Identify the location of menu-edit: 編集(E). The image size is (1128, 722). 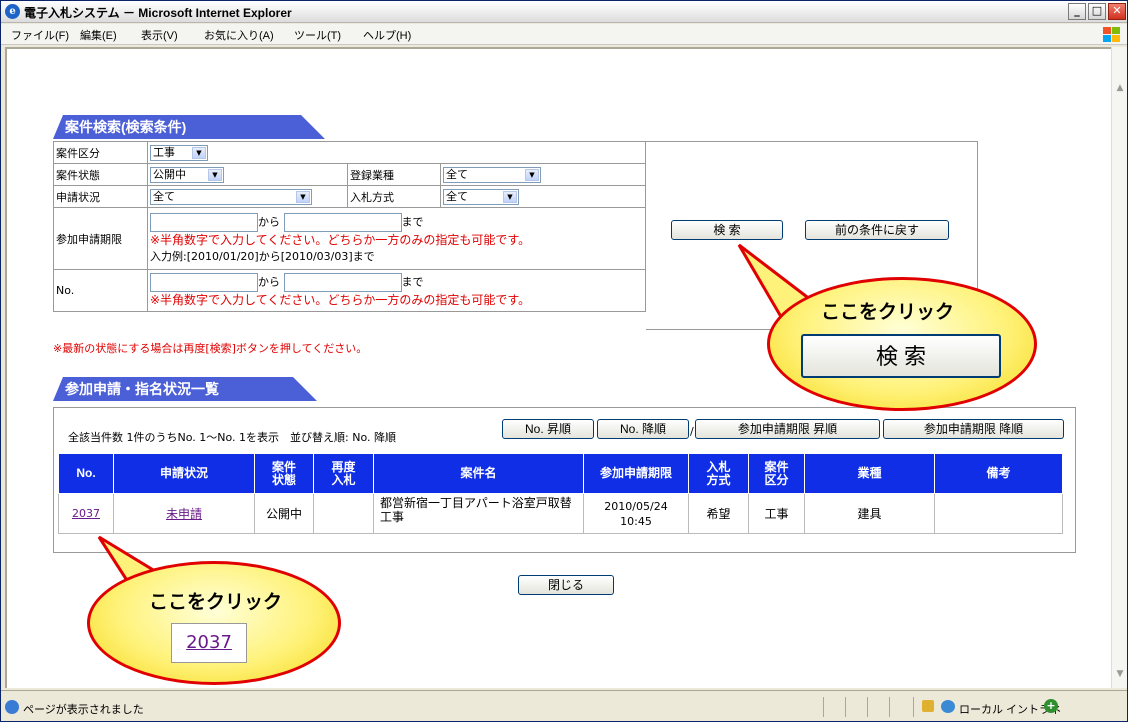
(98, 35).